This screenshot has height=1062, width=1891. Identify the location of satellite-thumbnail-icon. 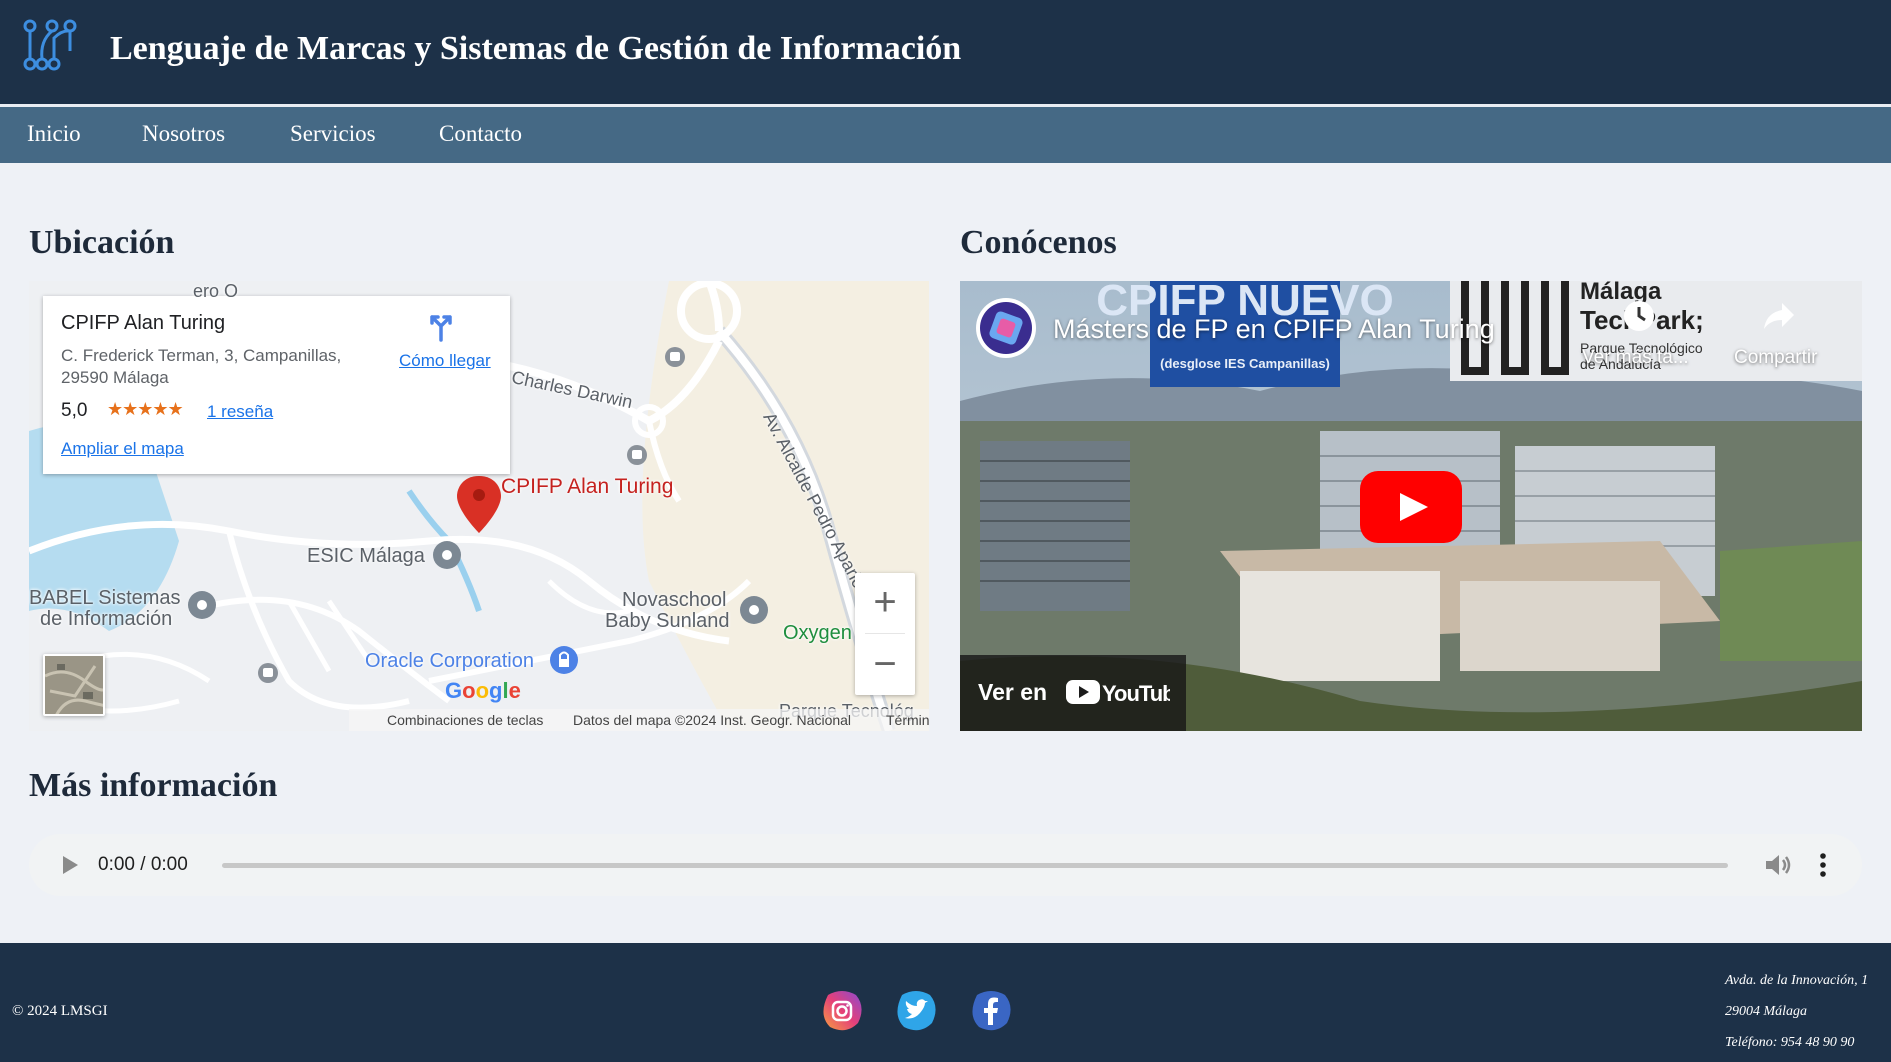
(74, 685).